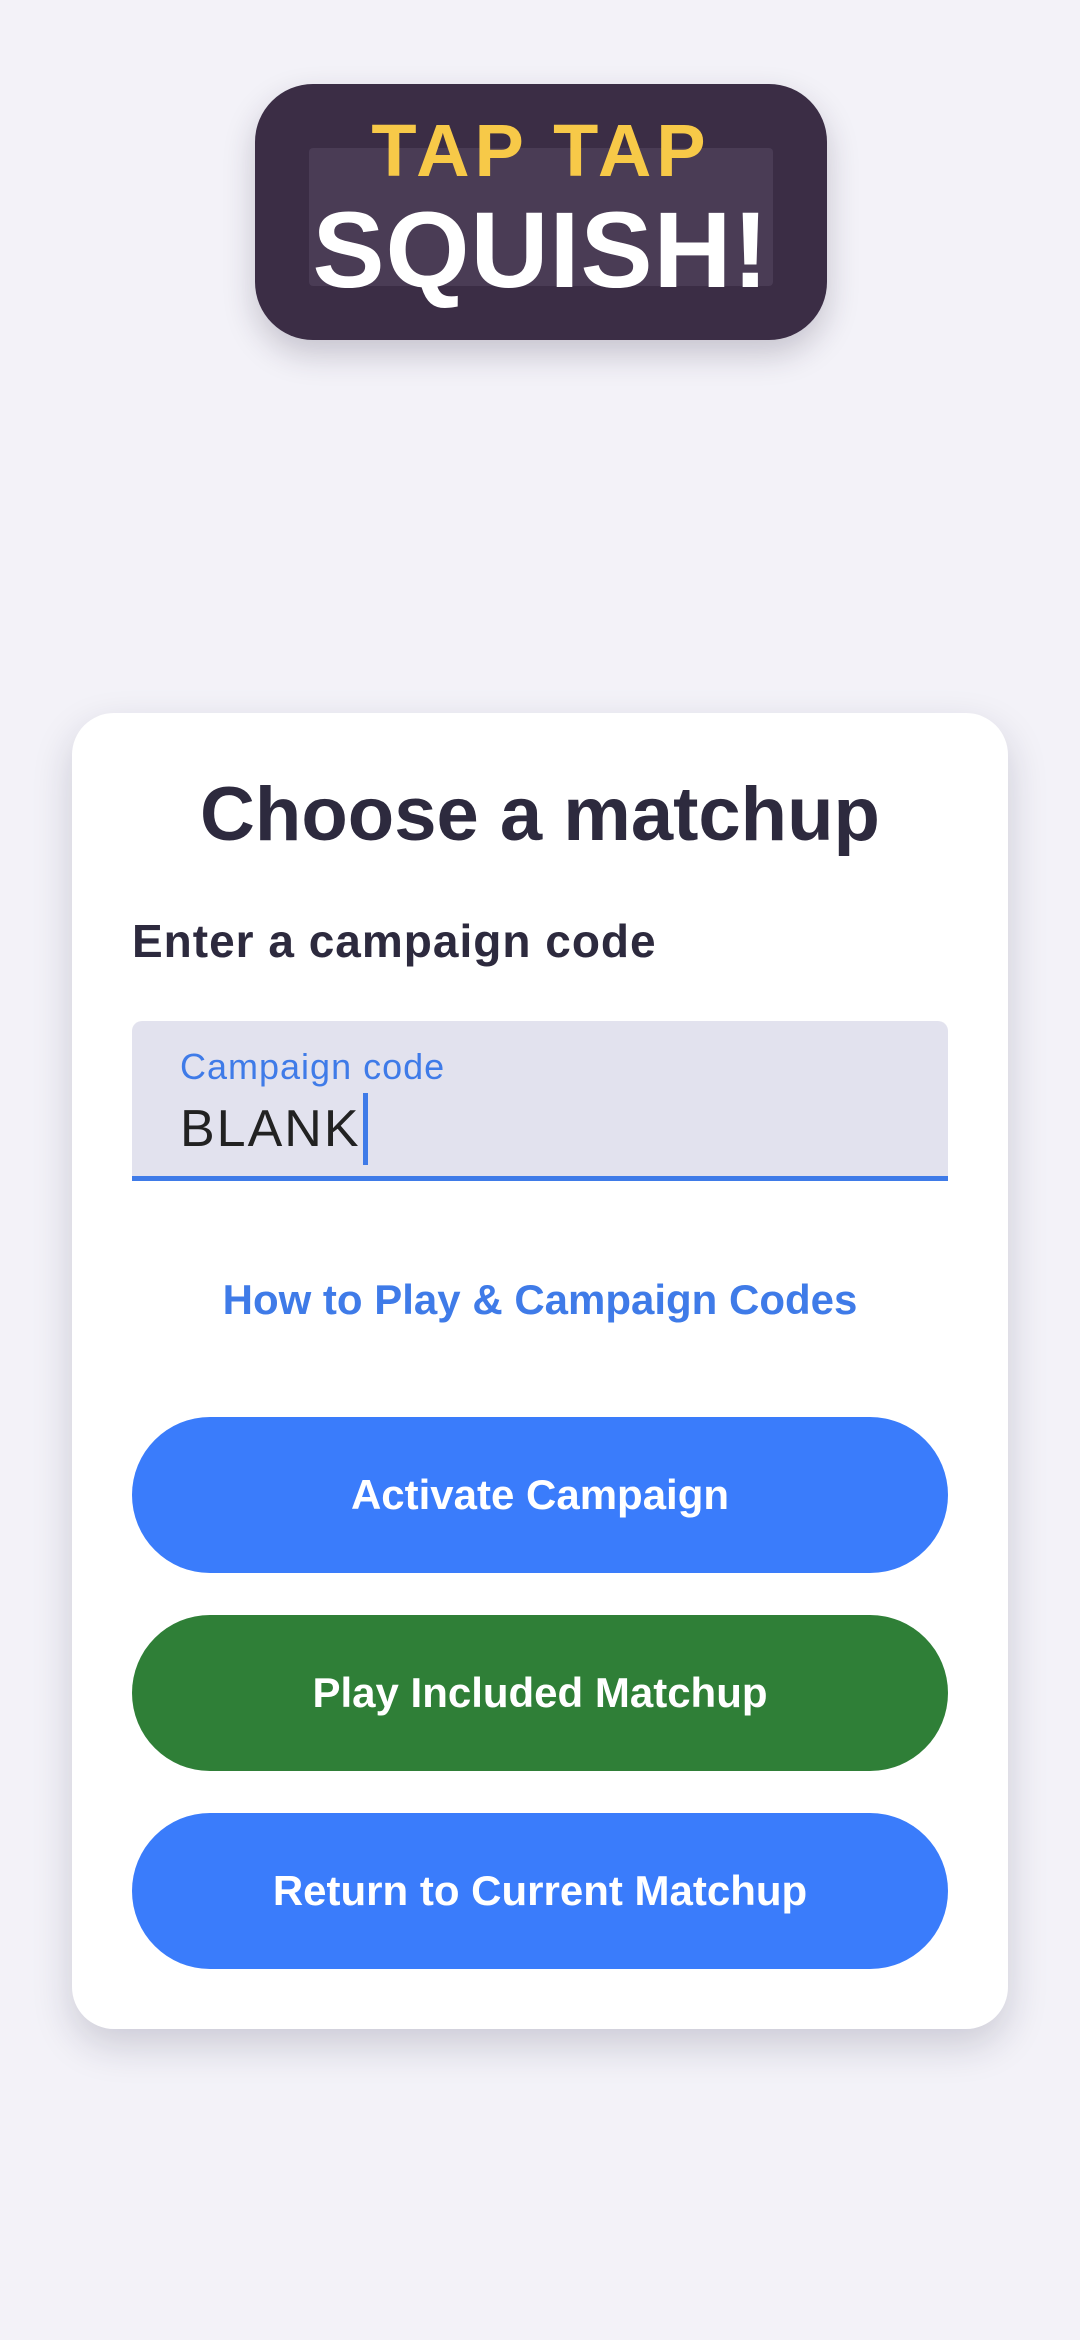 This screenshot has width=1080, height=2340. I want to click on return-to-current-matchup-button: Return to Current Matchup, so click(540, 1891).